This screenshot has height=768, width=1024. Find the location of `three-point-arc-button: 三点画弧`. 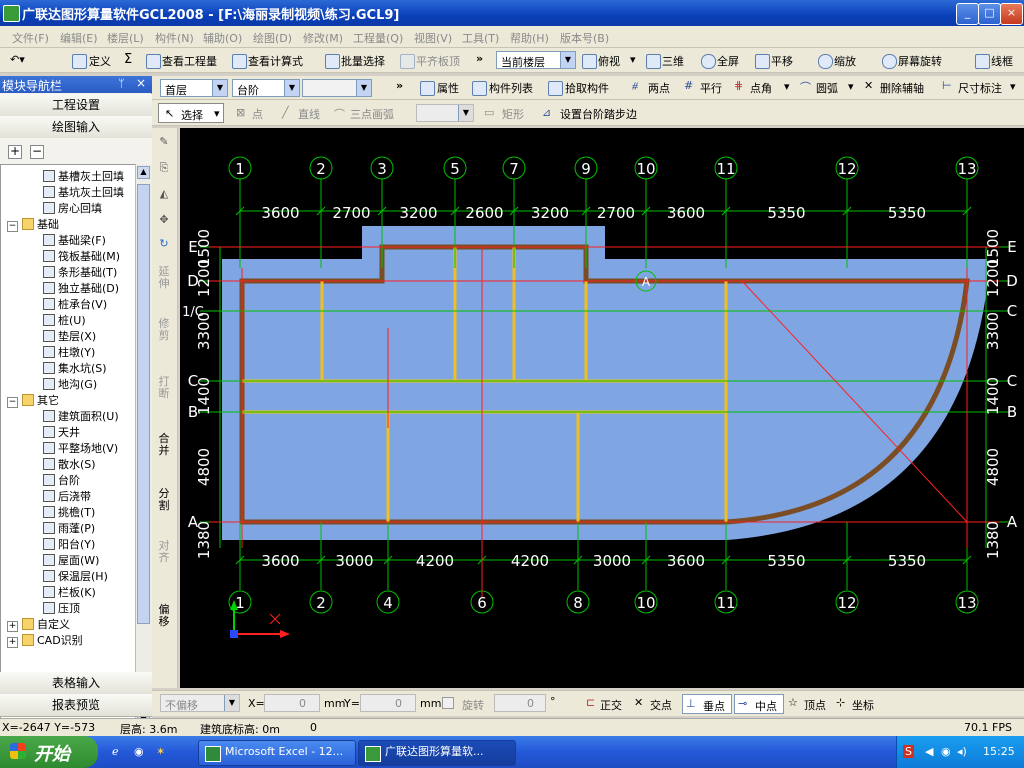

three-point-arc-button: 三点画弧 is located at coordinates (372, 114).